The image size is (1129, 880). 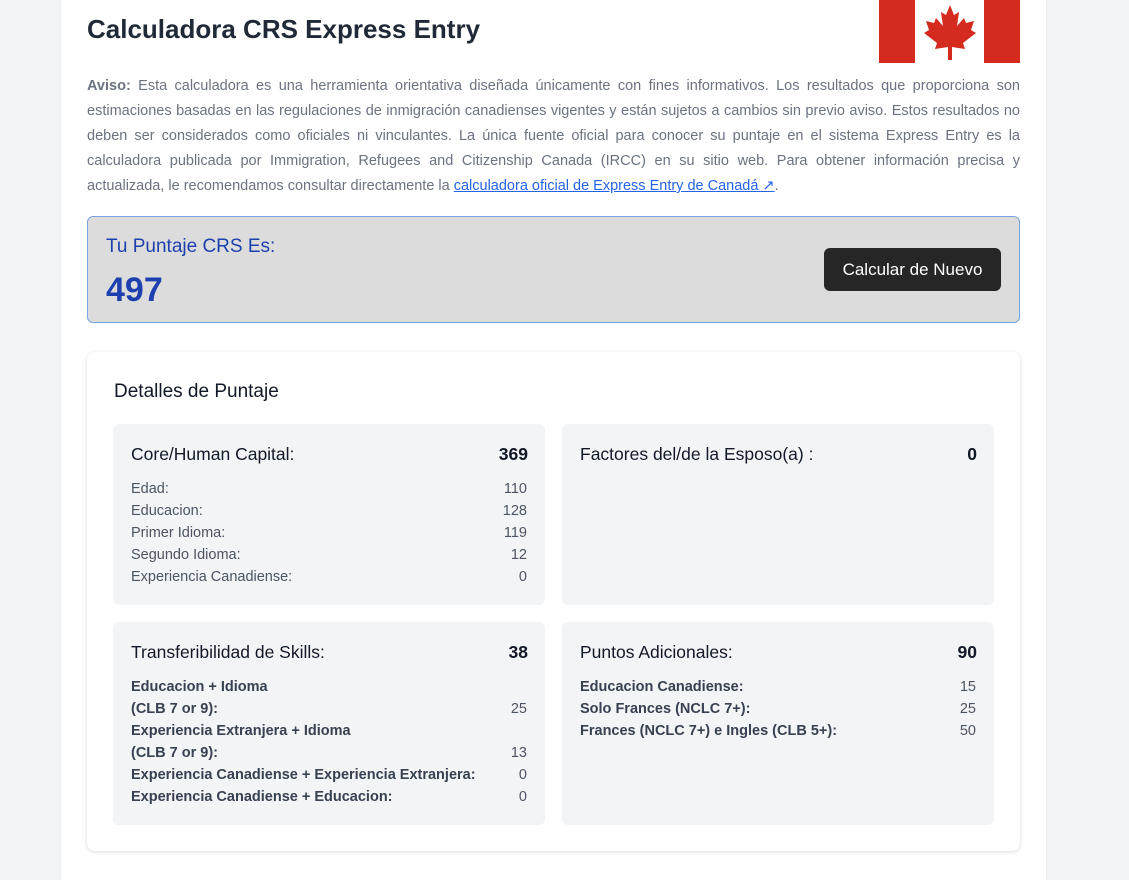 What do you see at coordinates (709, 731) in the screenshot?
I see `row-label: Frances (NCLC 7+) e Ingles (CLB 5+):` at bounding box center [709, 731].